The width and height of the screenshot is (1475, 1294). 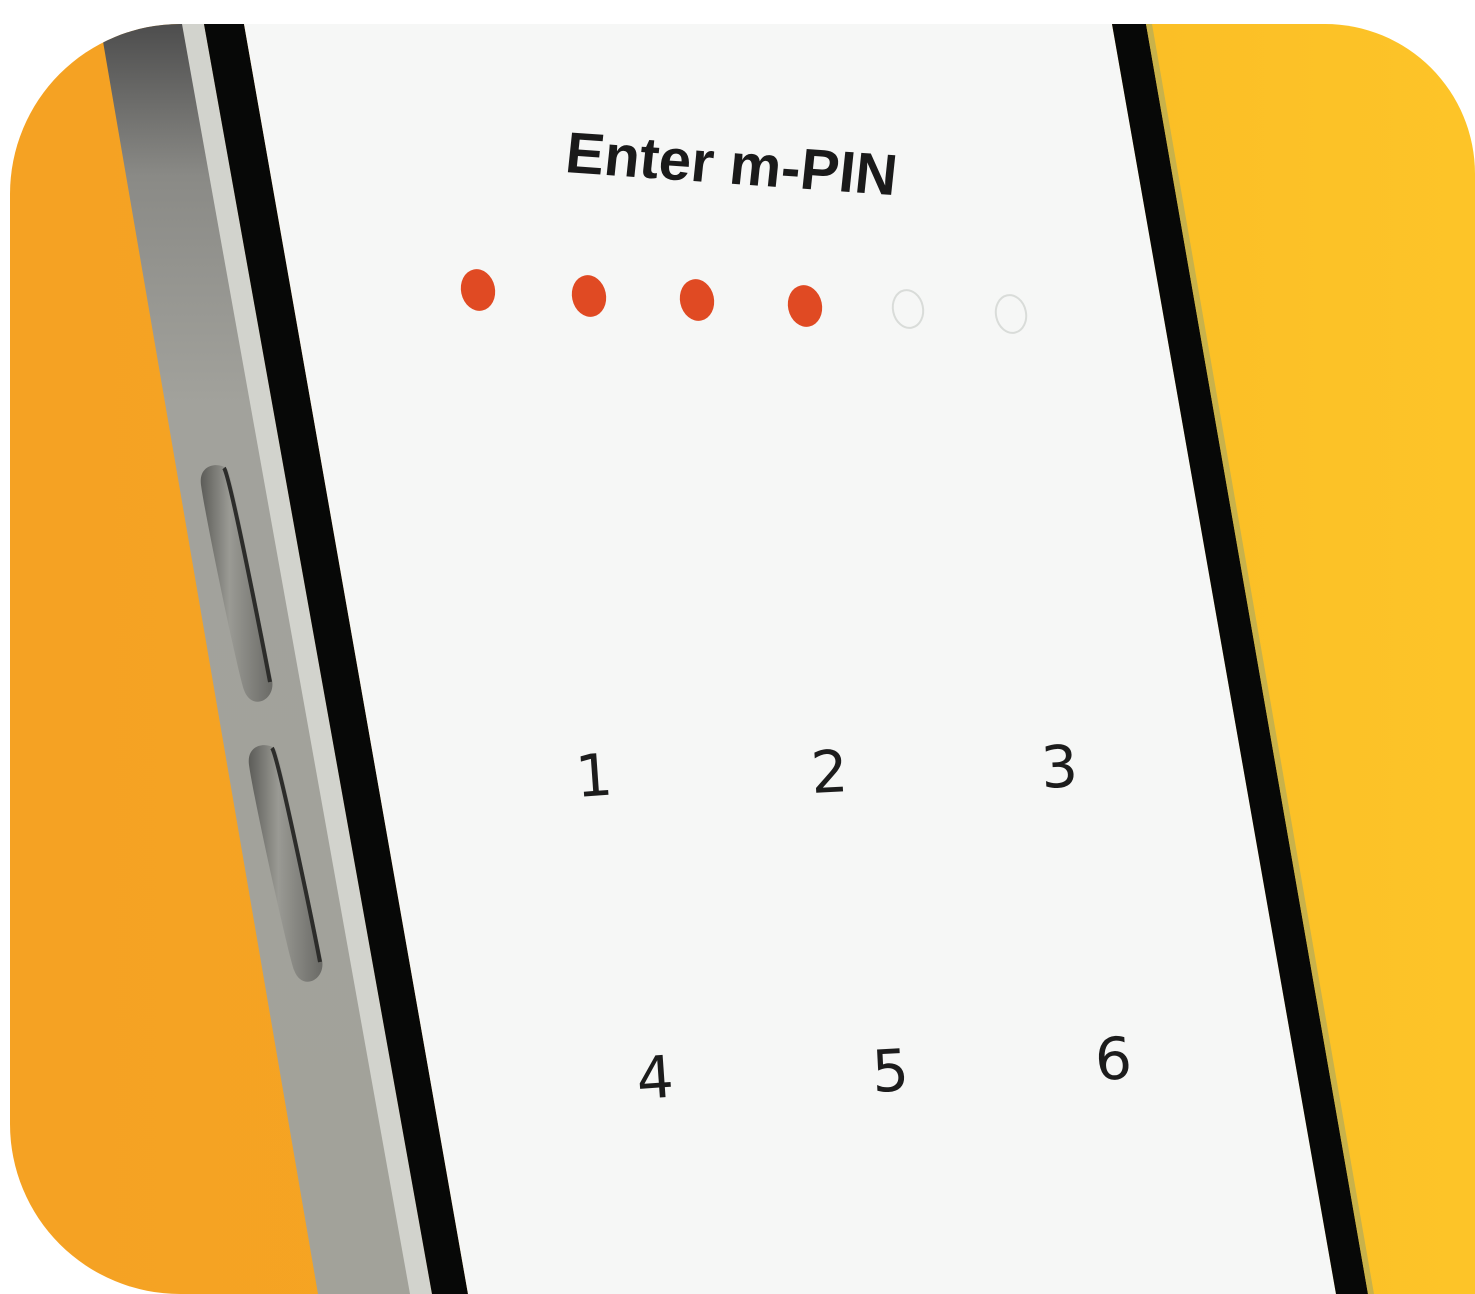 What do you see at coordinates (655, 1078) in the screenshot?
I see `keypad-key-4: 4` at bounding box center [655, 1078].